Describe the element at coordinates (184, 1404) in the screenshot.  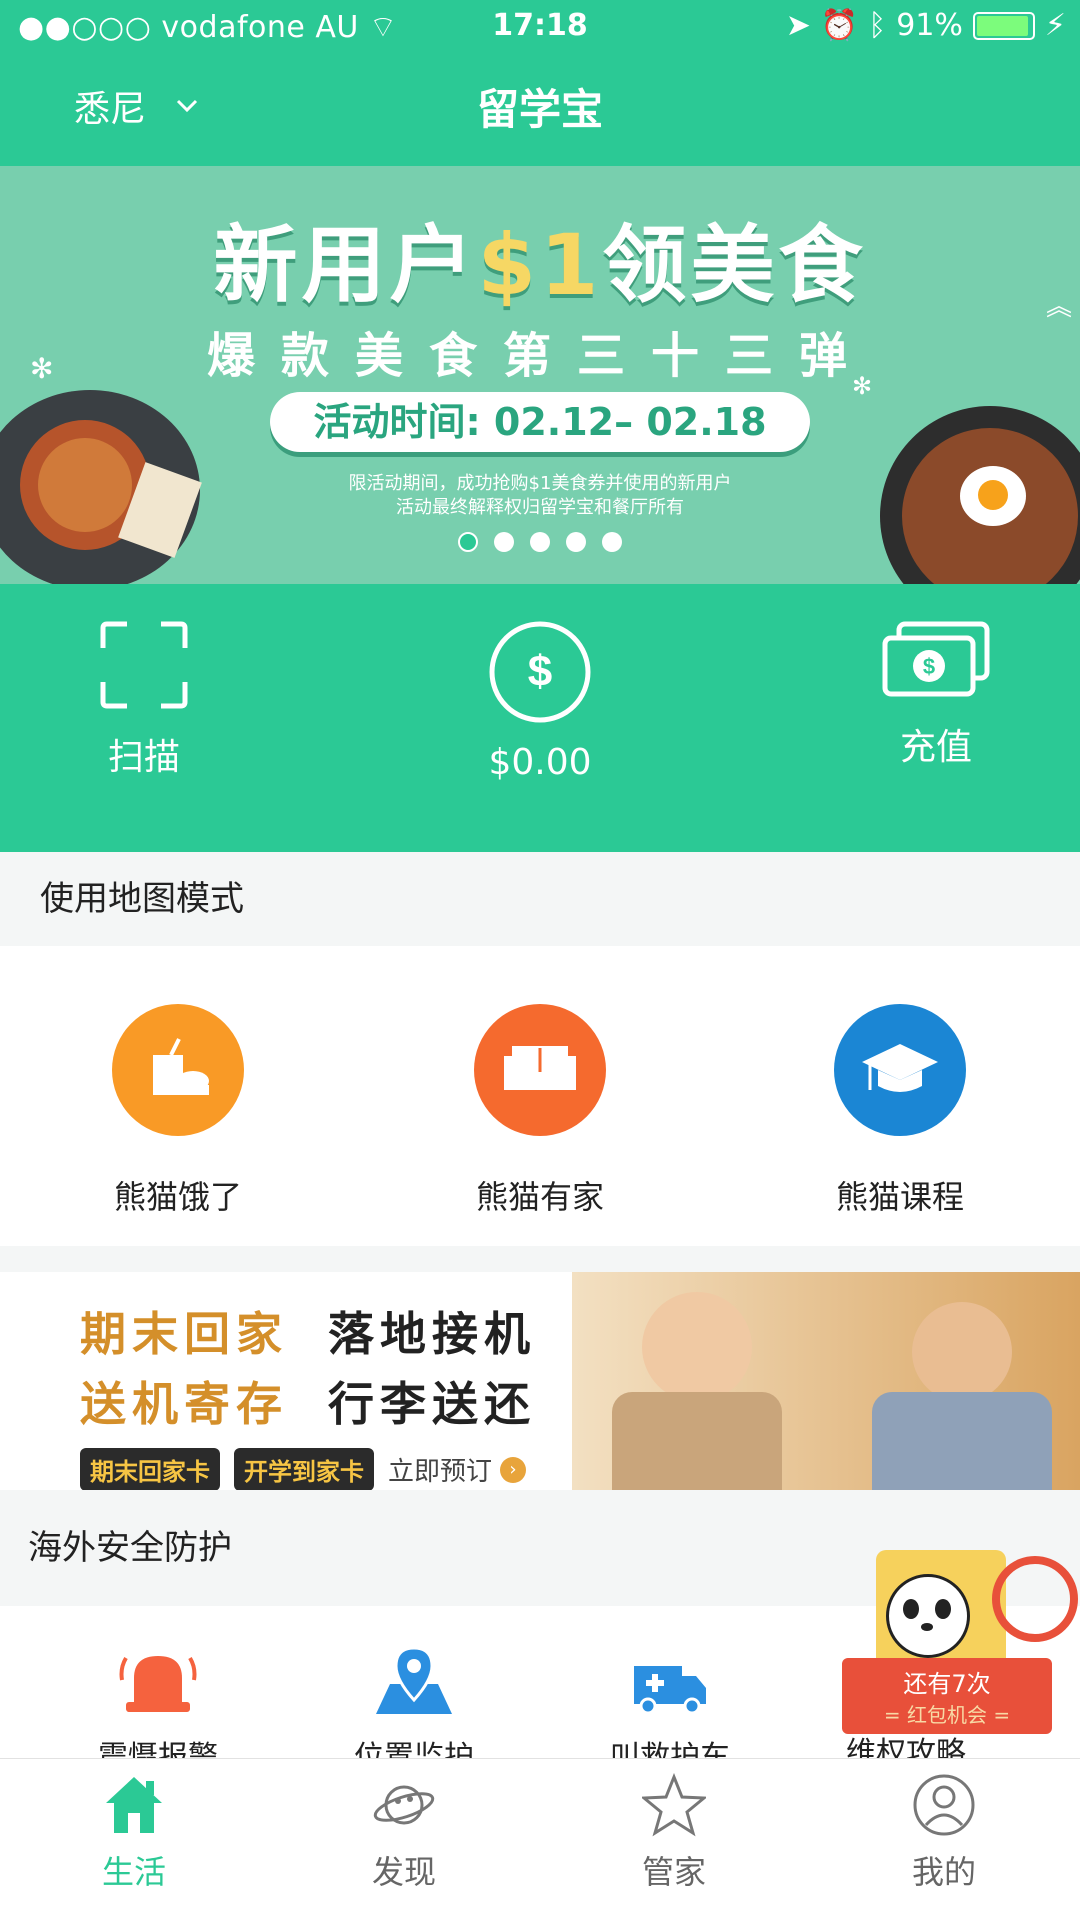
I see `promo-line2-left: 送机寄存` at that location.